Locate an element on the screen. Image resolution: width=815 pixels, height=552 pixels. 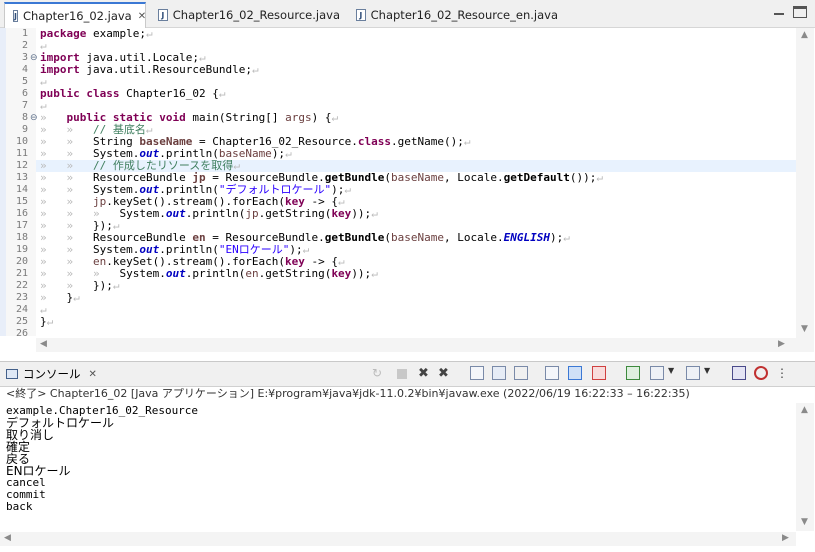
code-text: .getName(); is located at coordinates (427, 141).